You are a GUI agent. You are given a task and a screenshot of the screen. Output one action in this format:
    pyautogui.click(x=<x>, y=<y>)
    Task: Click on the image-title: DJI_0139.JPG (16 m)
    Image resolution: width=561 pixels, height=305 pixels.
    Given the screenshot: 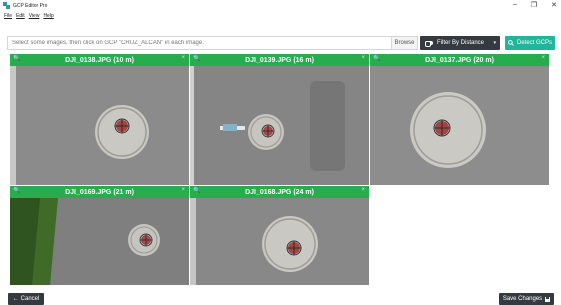 What is the action you would take?
    pyautogui.click(x=279, y=60)
    